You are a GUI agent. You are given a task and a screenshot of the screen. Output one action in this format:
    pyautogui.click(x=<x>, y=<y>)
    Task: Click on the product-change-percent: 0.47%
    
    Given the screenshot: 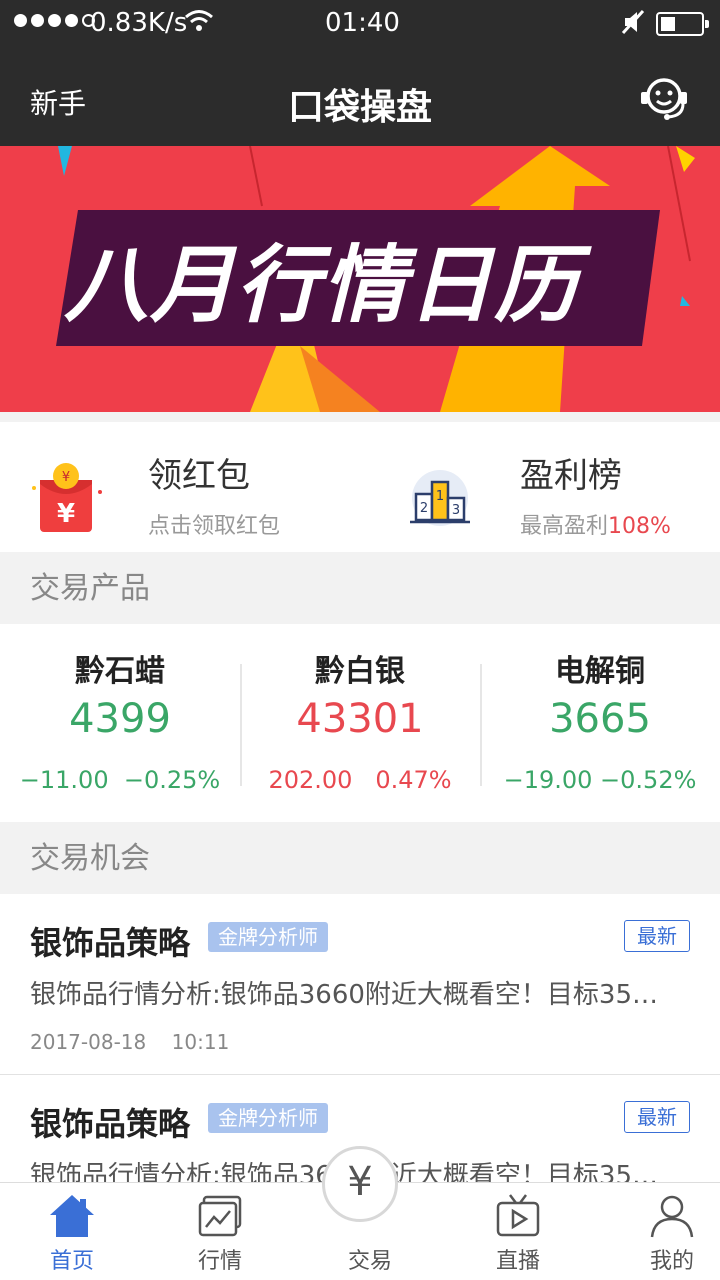 What is the action you would take?
    pyautogui.click(x=413, y=780)
    